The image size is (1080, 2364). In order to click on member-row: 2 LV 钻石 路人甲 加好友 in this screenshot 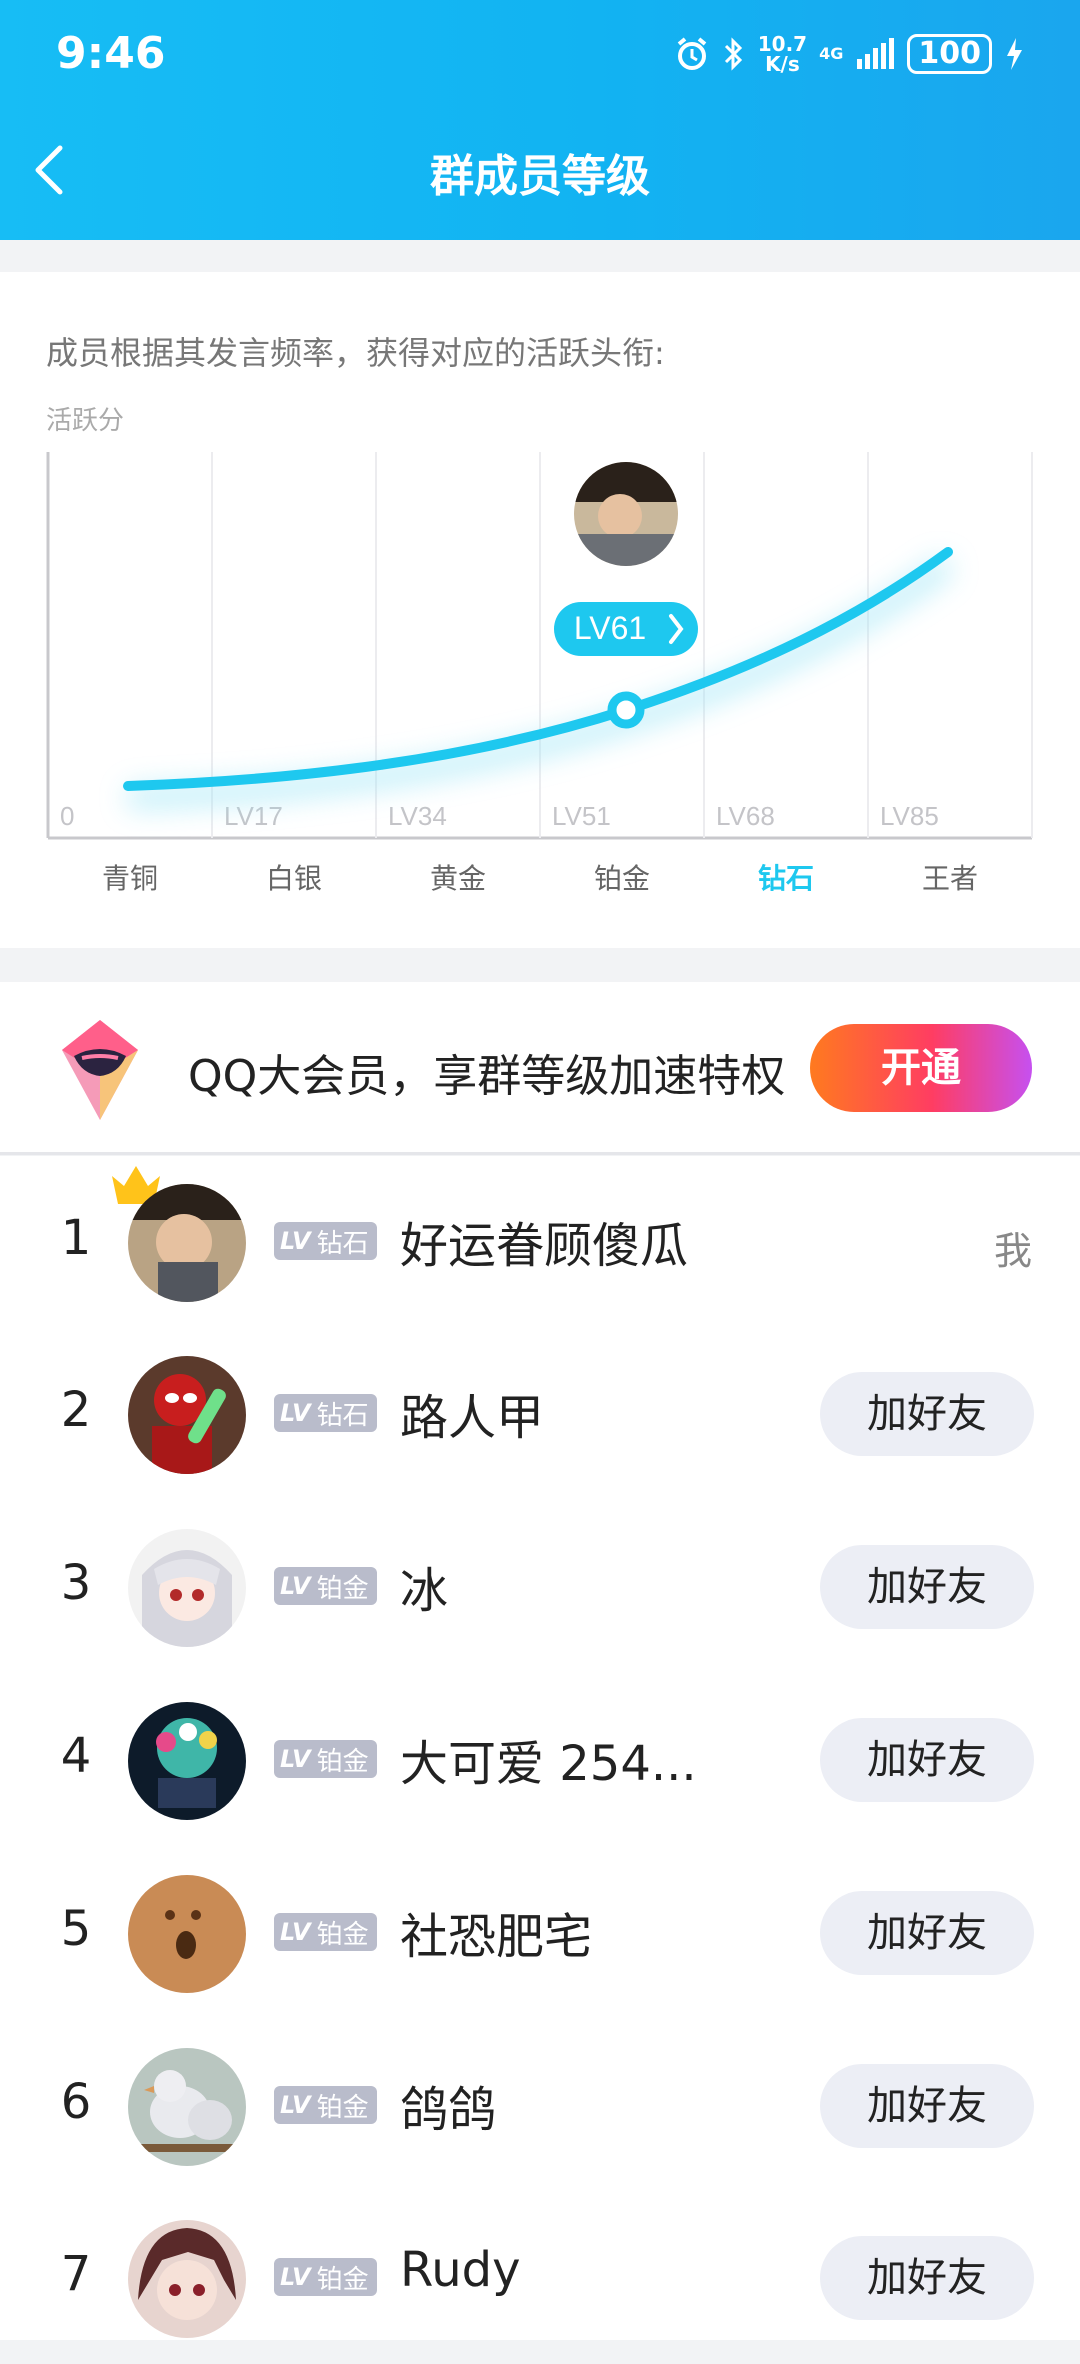, I will do `click(540, 1414)`.